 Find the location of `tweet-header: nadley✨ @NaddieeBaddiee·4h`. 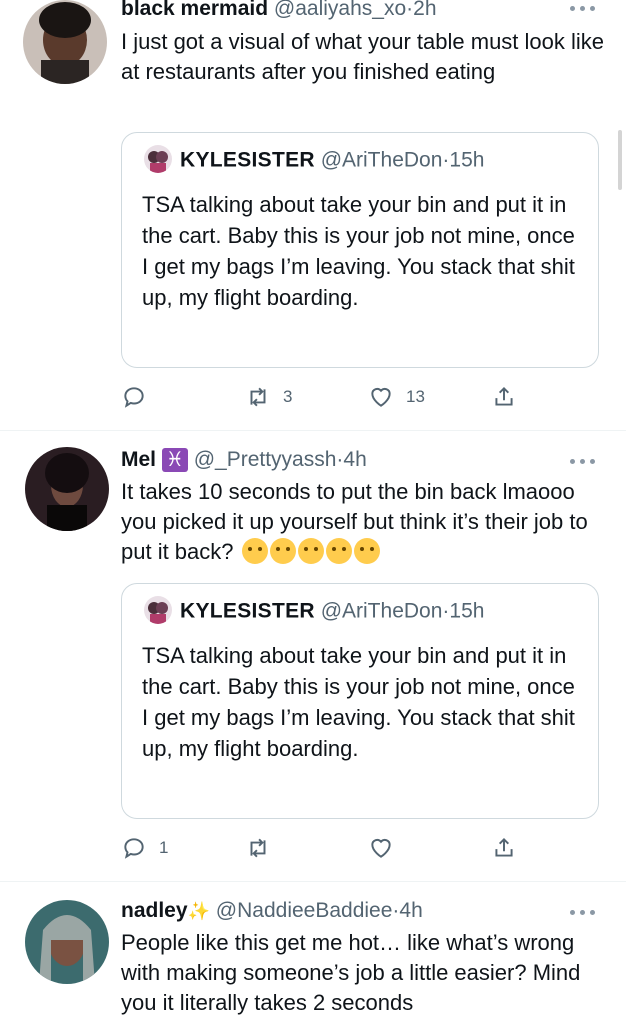

tweet-header: nadley✨ @NaddieeBaddiee·4h is located at coordinates (362, 911).